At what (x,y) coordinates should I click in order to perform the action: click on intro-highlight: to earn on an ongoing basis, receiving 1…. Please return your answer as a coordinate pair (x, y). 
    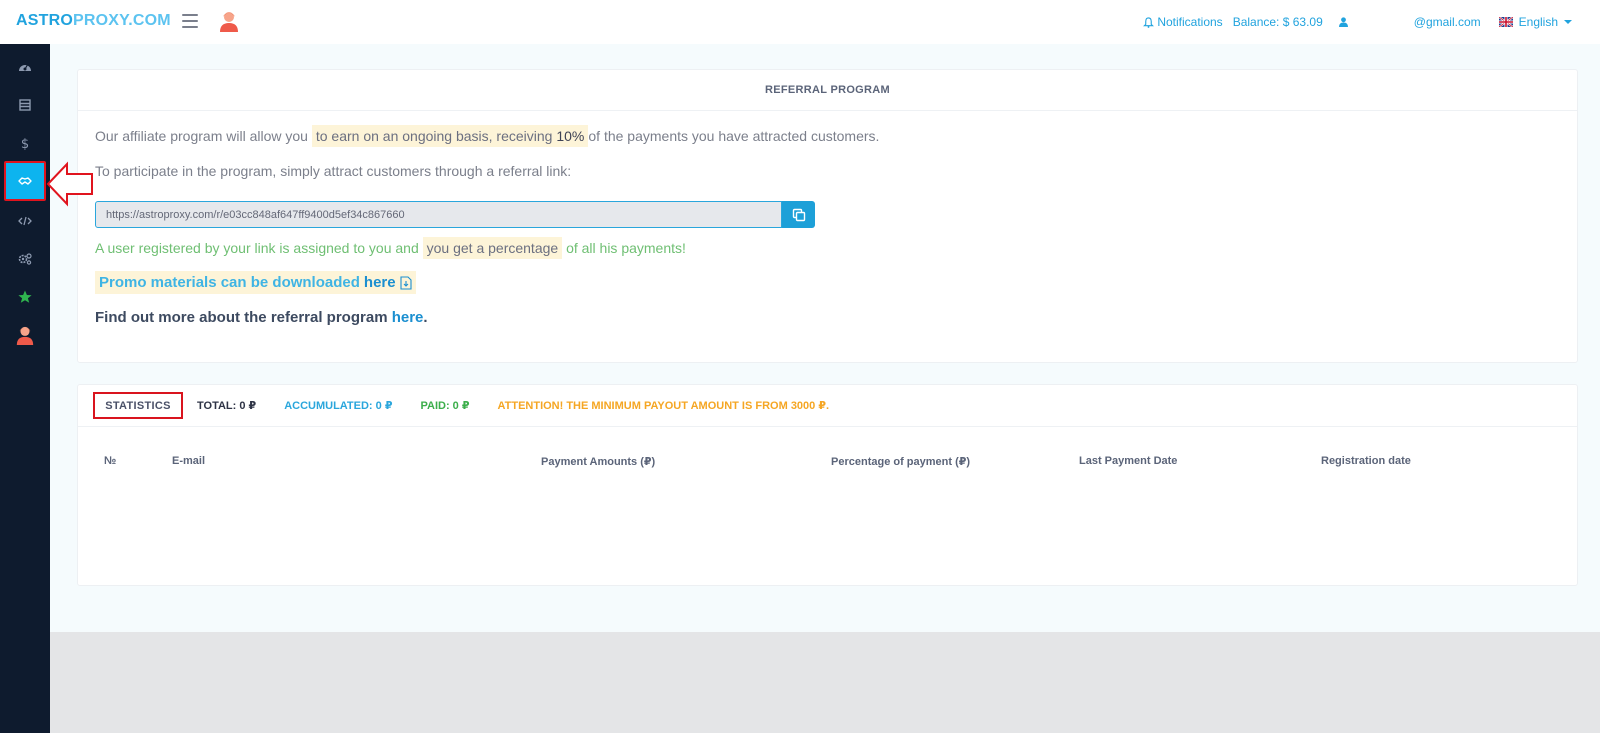
    Looking at the image, I should click on (450, 136).